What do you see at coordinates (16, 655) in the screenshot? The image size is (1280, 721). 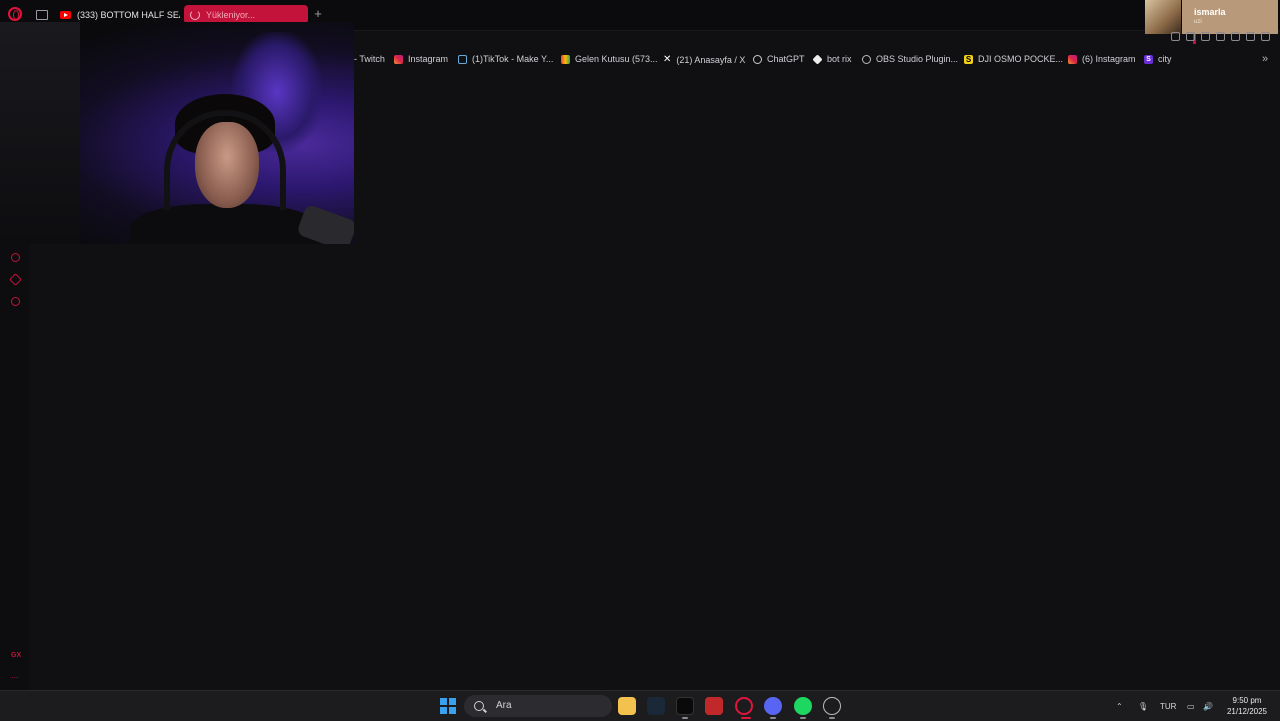 I see `gx-corner-icon: GX` at bounding box center [16, 655].